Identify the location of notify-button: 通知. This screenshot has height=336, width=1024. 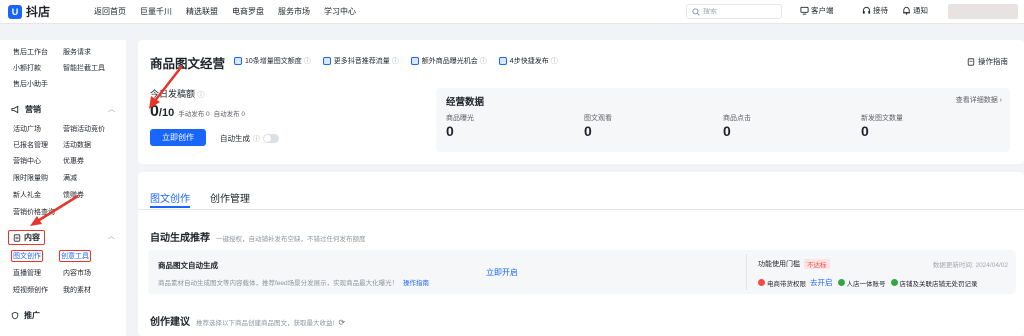
(915, 10).